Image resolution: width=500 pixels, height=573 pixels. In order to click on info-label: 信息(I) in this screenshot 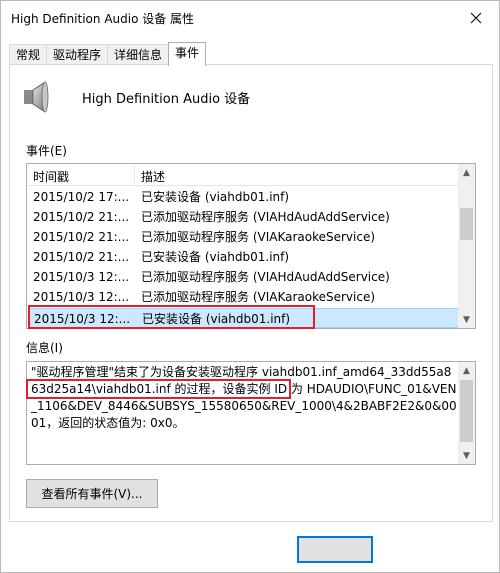, I will do `click(44, 348)`.